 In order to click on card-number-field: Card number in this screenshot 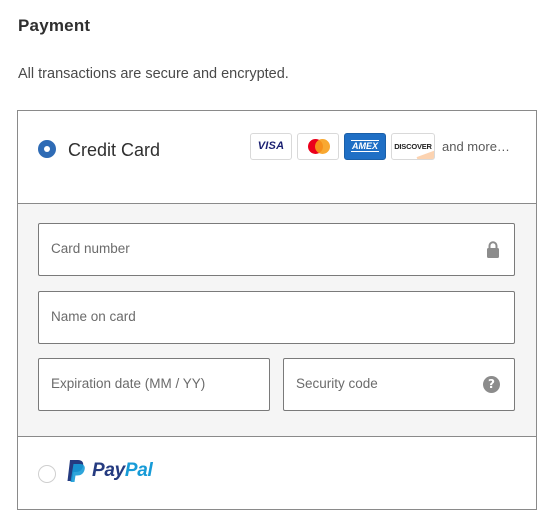, I will do `click(276, 249)`.